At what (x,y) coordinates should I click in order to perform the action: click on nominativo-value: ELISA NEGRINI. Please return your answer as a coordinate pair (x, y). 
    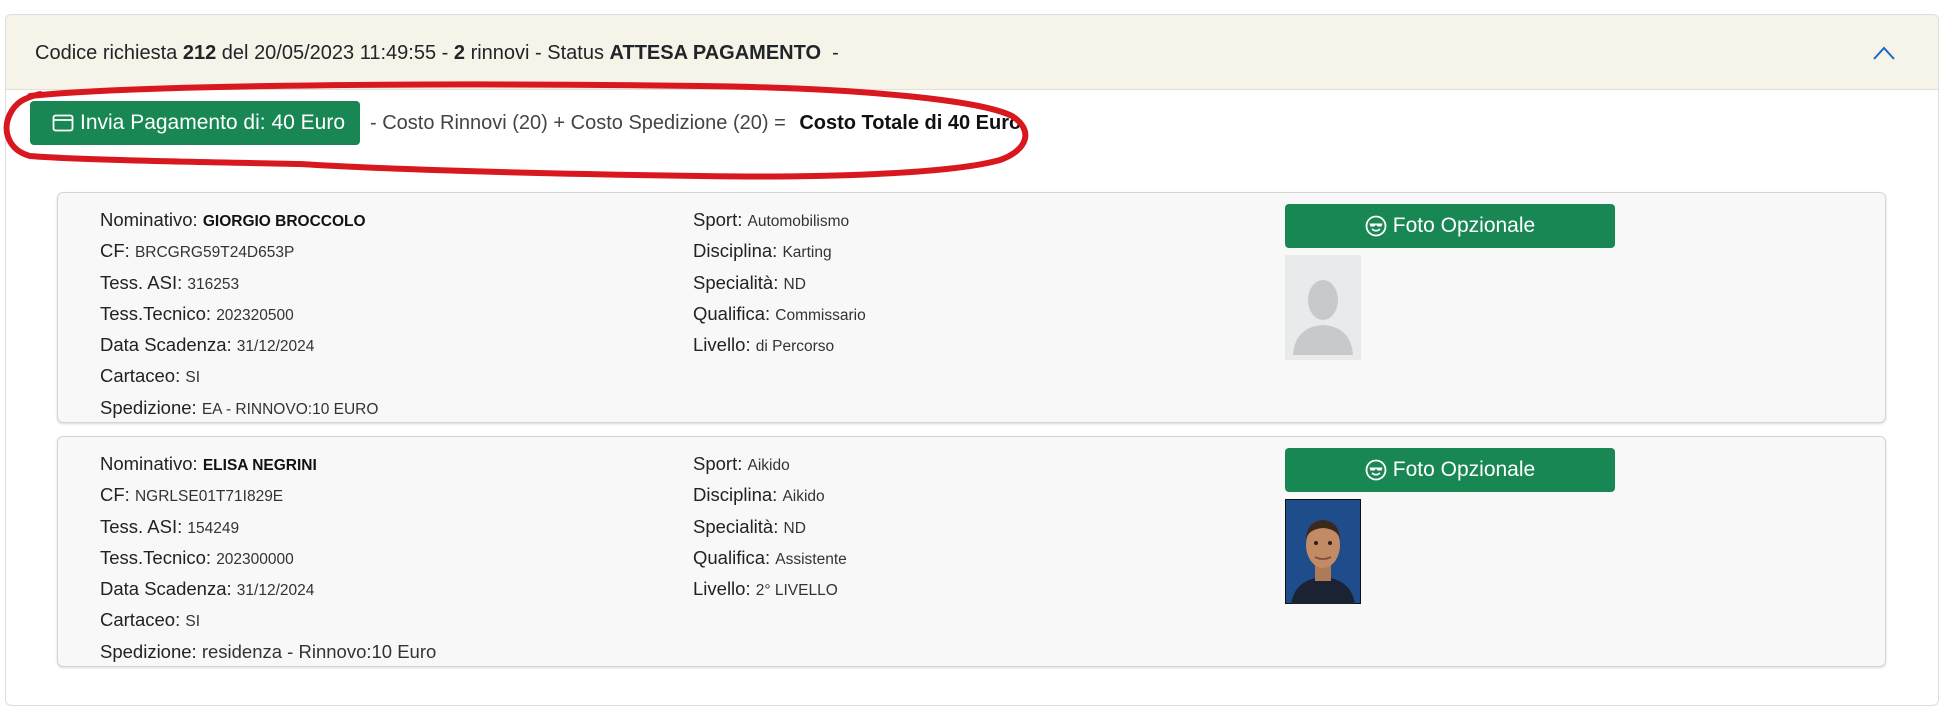
    Looking at the image, I should click on (259, 465).